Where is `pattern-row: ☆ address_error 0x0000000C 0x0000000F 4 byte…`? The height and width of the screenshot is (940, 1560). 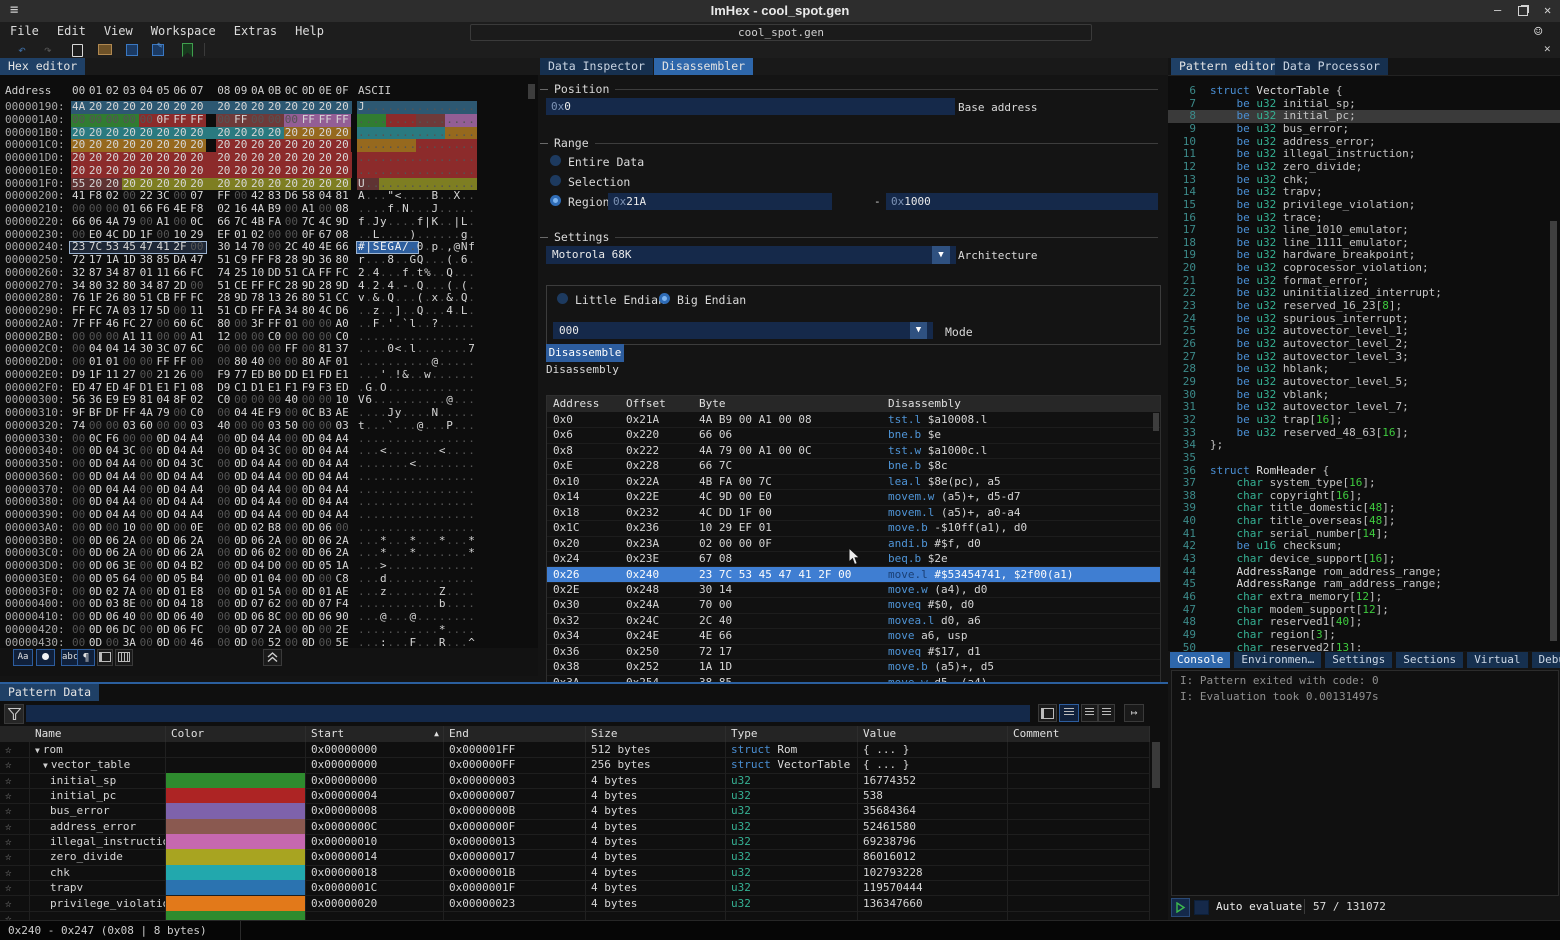
pattern-row: ☆ address_error 0x0000000C 0x0000000F 4 byte… is located at coordinates (575, 827).